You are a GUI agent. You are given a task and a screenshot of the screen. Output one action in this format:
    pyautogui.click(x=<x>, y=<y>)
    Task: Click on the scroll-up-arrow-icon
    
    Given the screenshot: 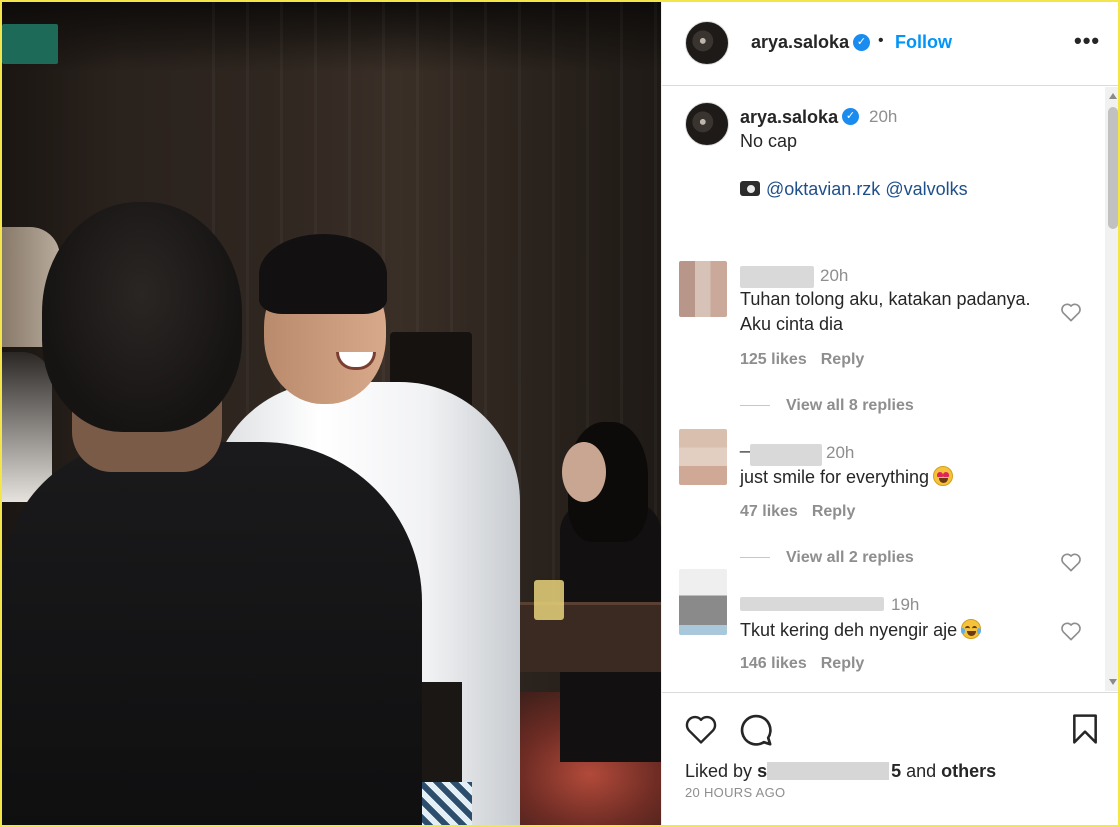 What is the action you would take?
    pyautogui.click(x=1113, y=96)
    